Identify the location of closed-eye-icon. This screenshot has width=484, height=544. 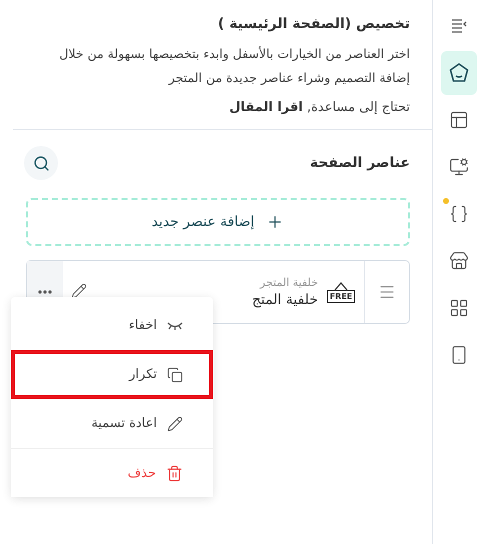
(175, 325).